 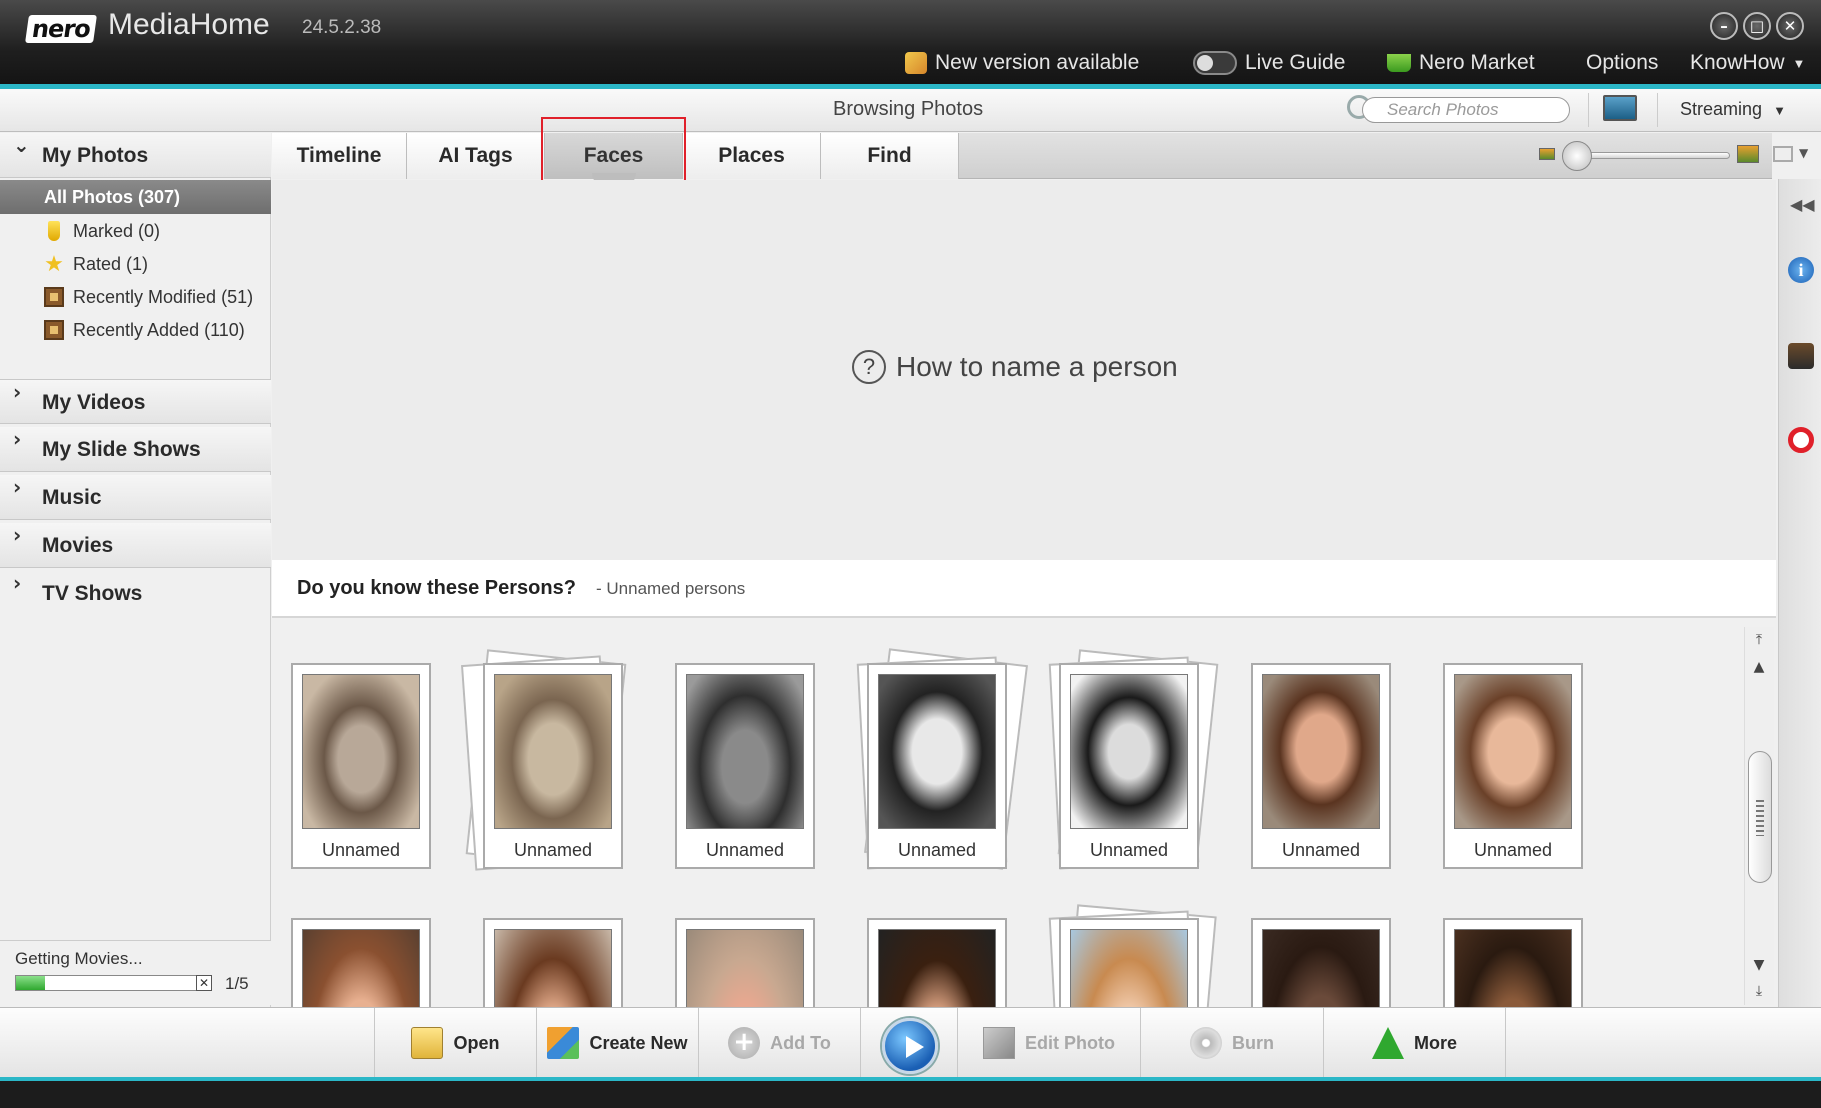 What do you see at coordinates (135, 264) in the screenshot?
I see `sidebar-item-rated: ★ Rated (1)` at bounding box center [135, 264].